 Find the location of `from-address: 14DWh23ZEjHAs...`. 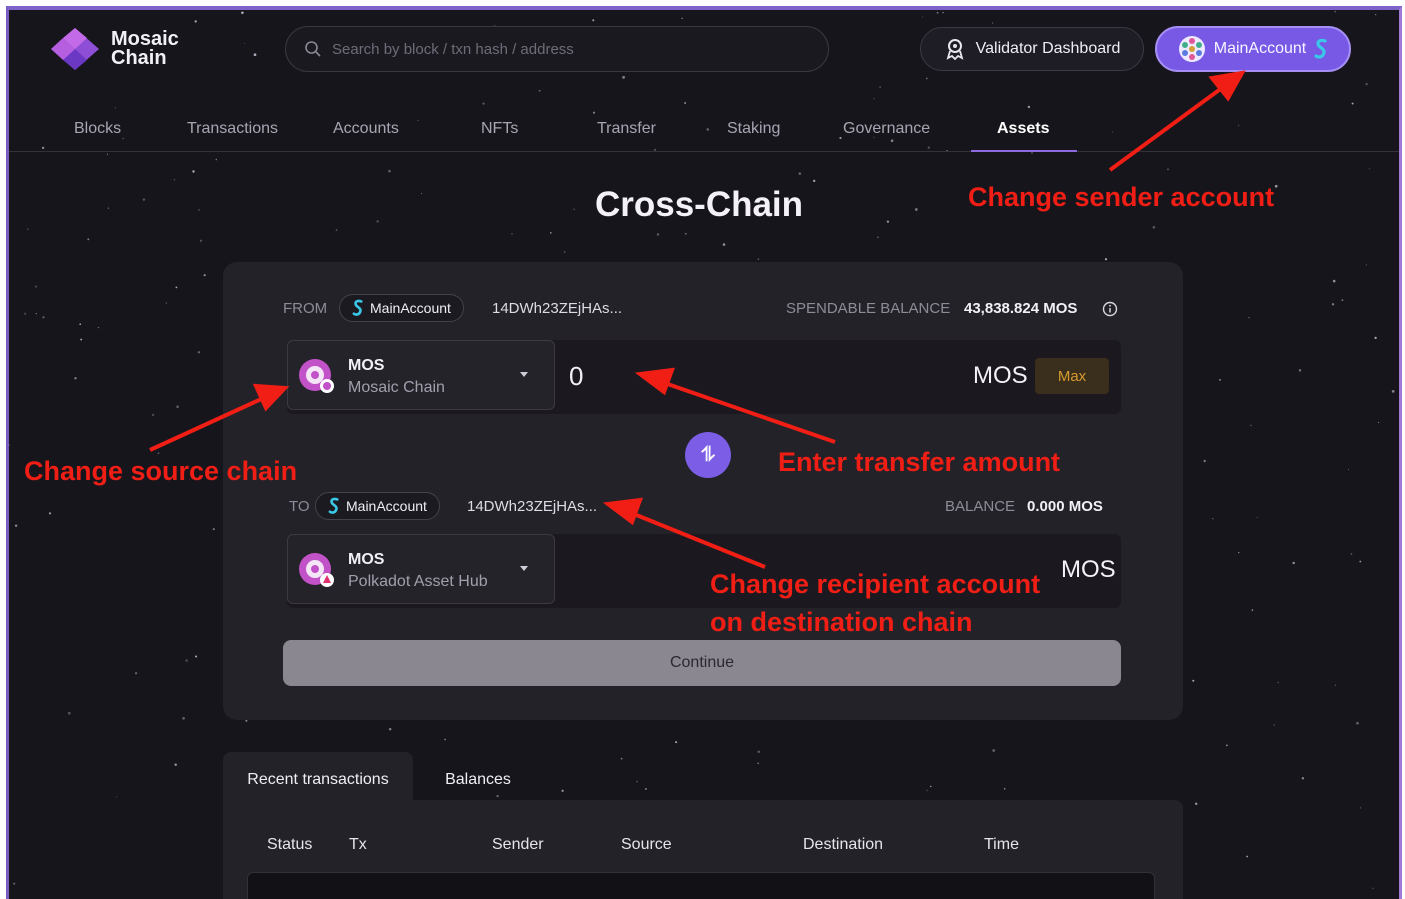

from-address: 14DWh23ZEjHAs... is located at coordinates (557, 308).